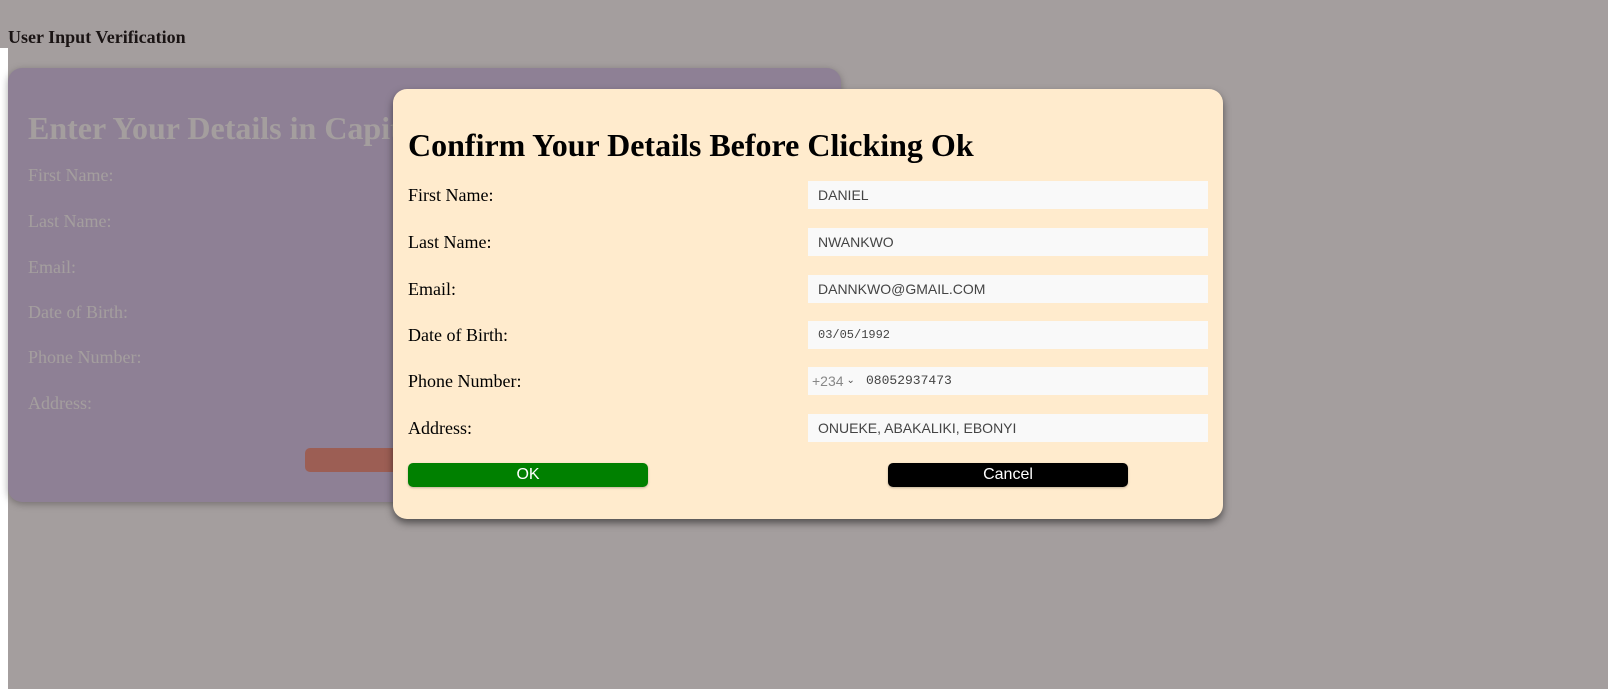 The image size is (1608, 700). What do you see at coordinates (432, 289) in the screenshot?
I see `label-email: Email:` at bounding box center [432, 289].